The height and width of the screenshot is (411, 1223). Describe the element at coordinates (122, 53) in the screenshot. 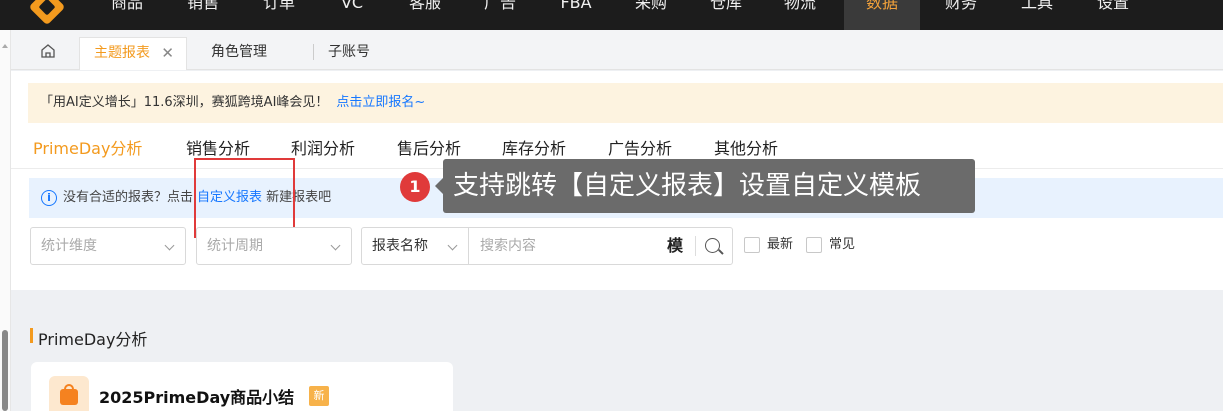

I see `tab-label: 主题报表` at that location.